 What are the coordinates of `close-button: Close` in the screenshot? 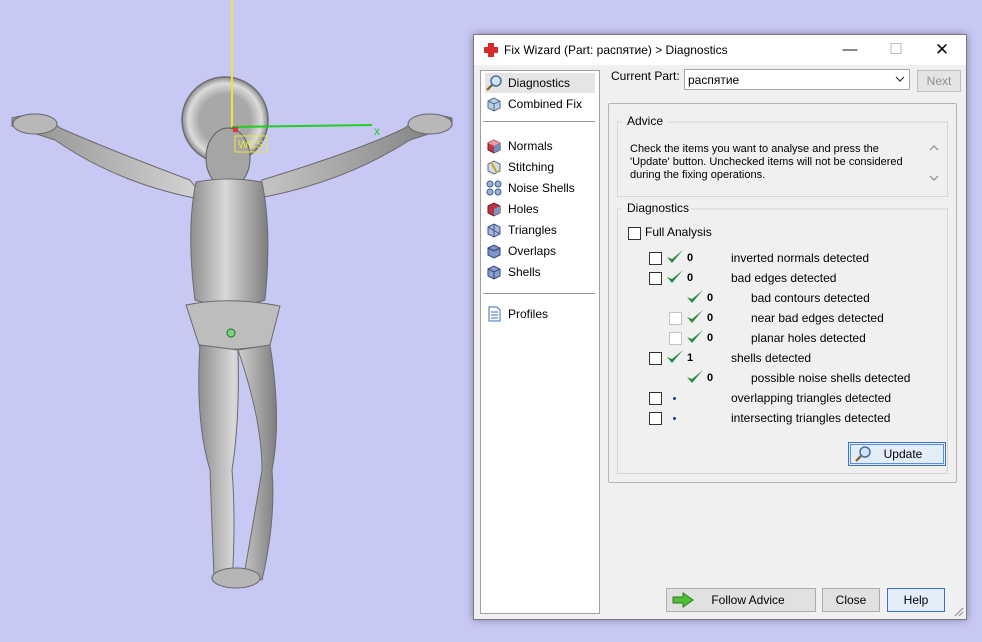 It's located at (851, 600).